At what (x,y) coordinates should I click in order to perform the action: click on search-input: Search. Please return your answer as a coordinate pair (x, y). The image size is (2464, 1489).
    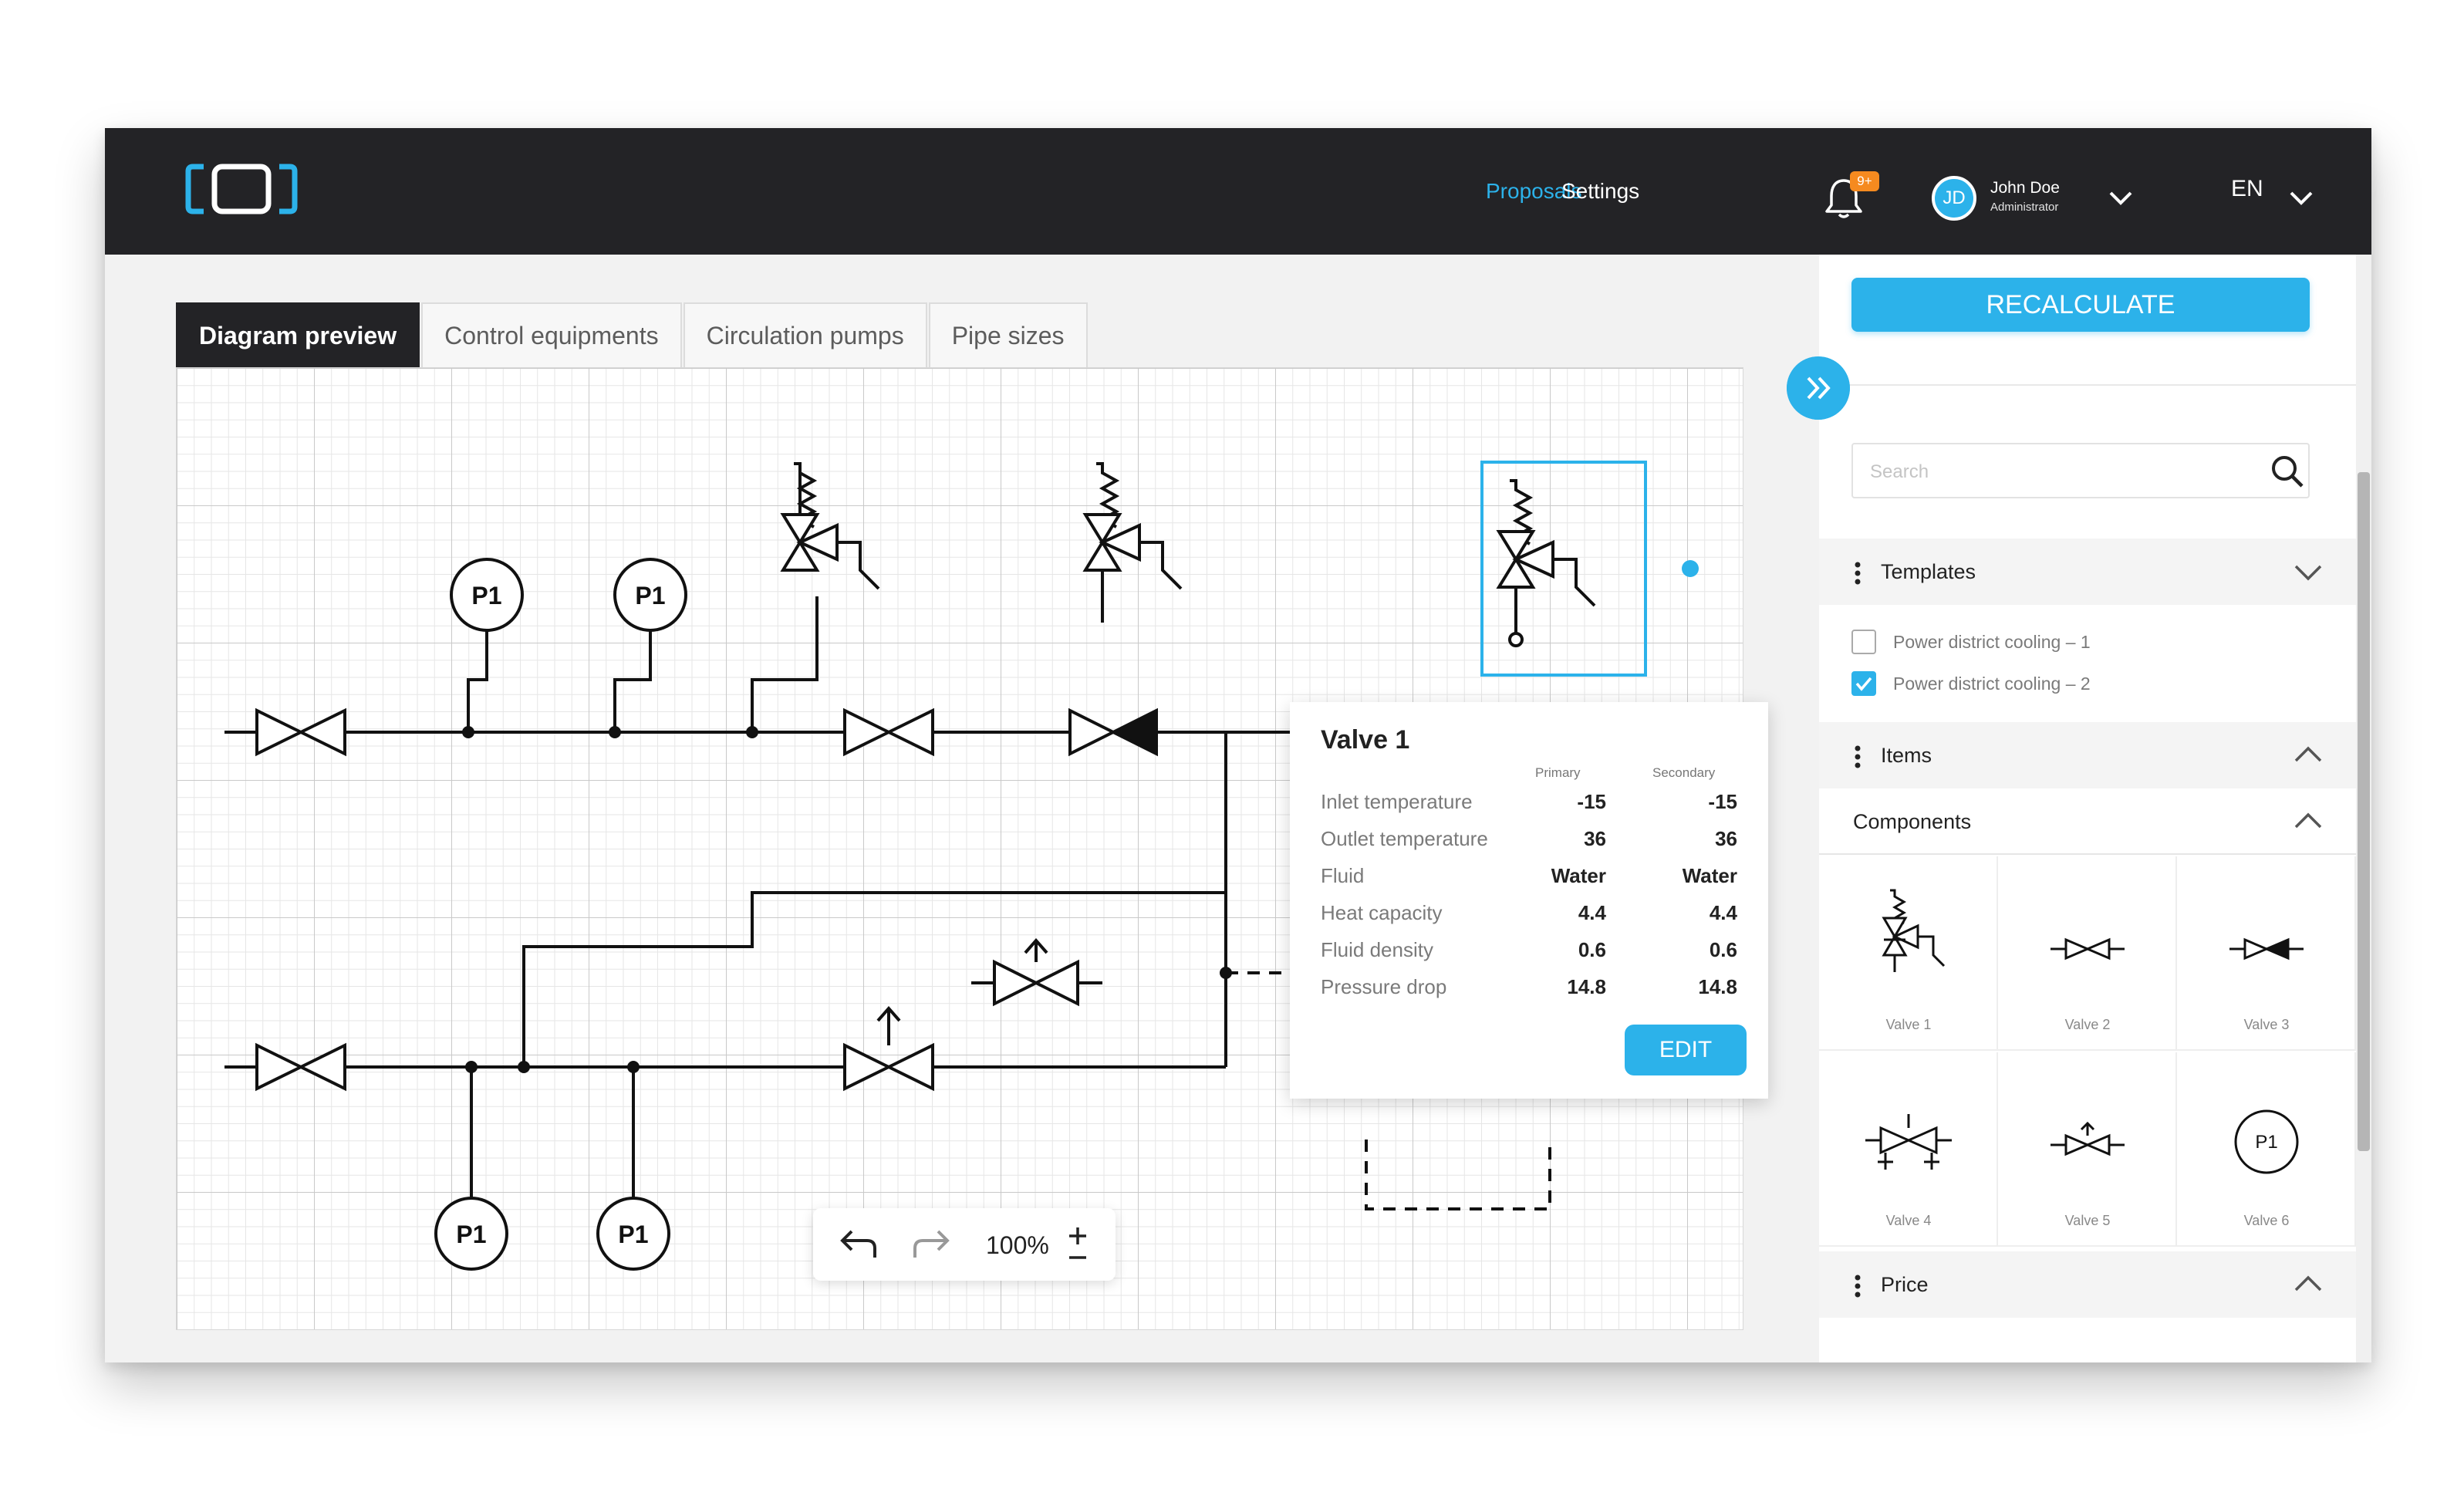
    Looking at the image, I should click on (1899, 472).